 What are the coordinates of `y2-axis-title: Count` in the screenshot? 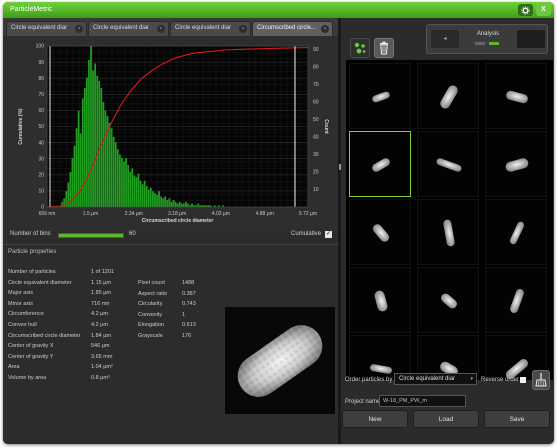 It's located at (326, 126).